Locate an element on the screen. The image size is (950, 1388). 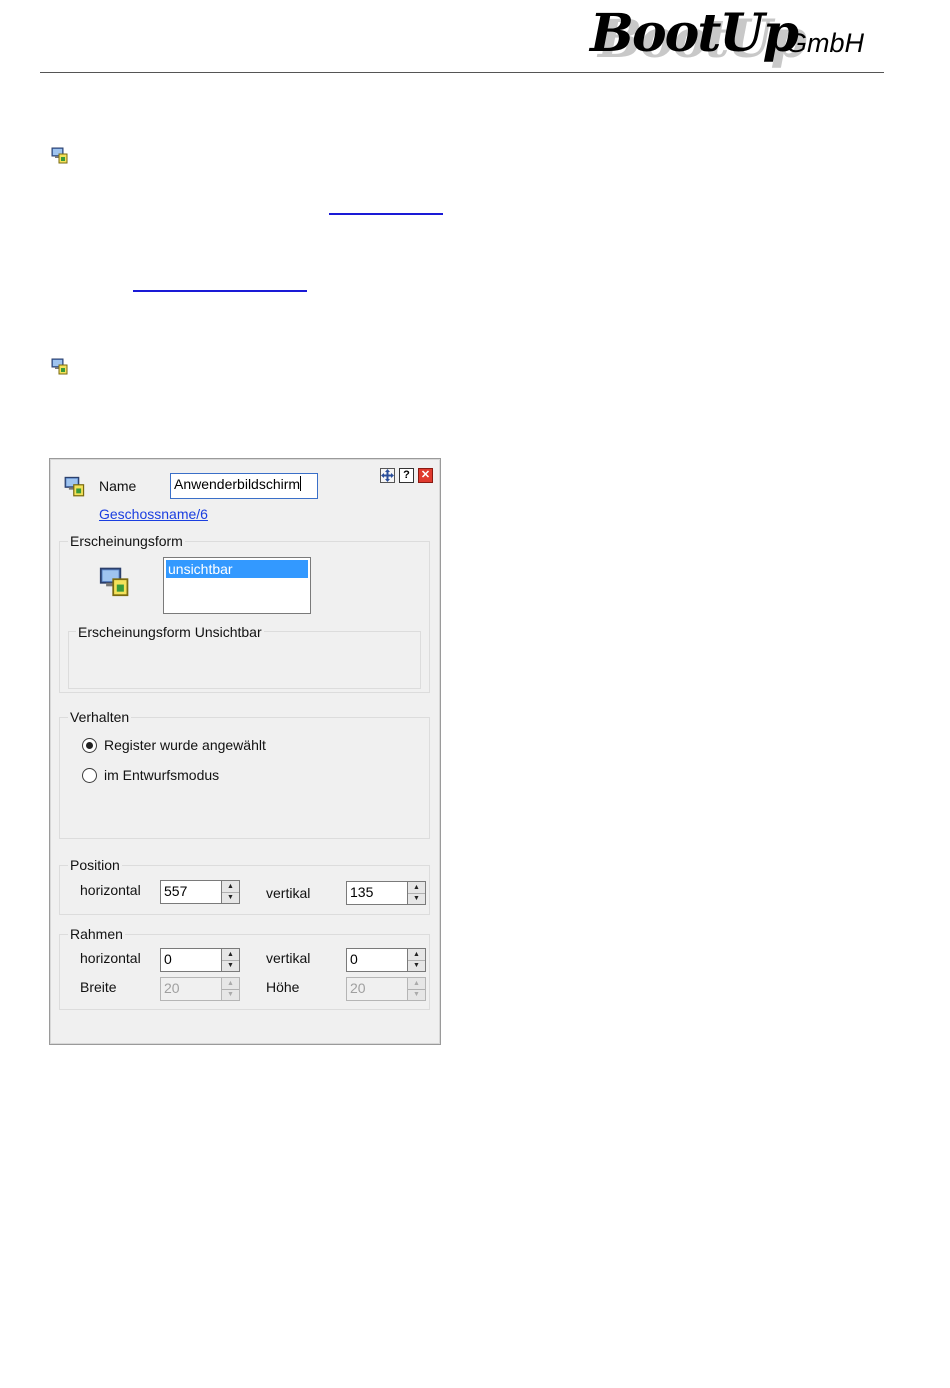
frame-height-stepper: 20 ▲ ▼ is located at coordinates (386, 989).